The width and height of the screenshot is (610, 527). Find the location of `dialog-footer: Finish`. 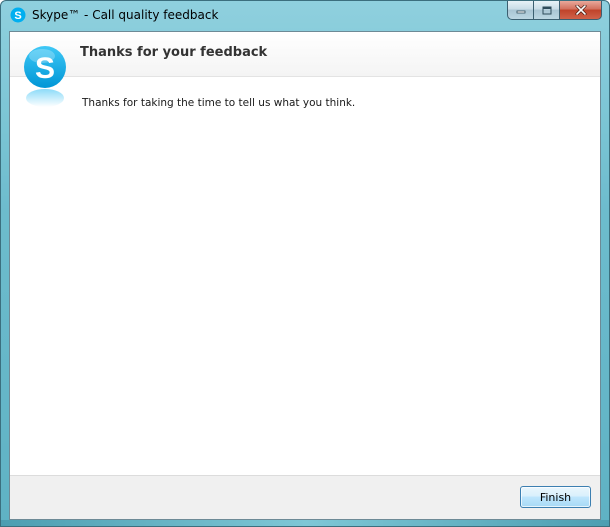

dialog-footer: Finish is located at coordinates (305, 497).